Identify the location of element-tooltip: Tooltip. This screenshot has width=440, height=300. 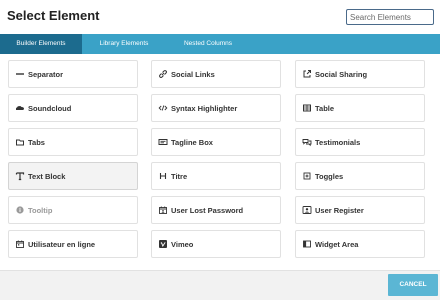
(73, 210).